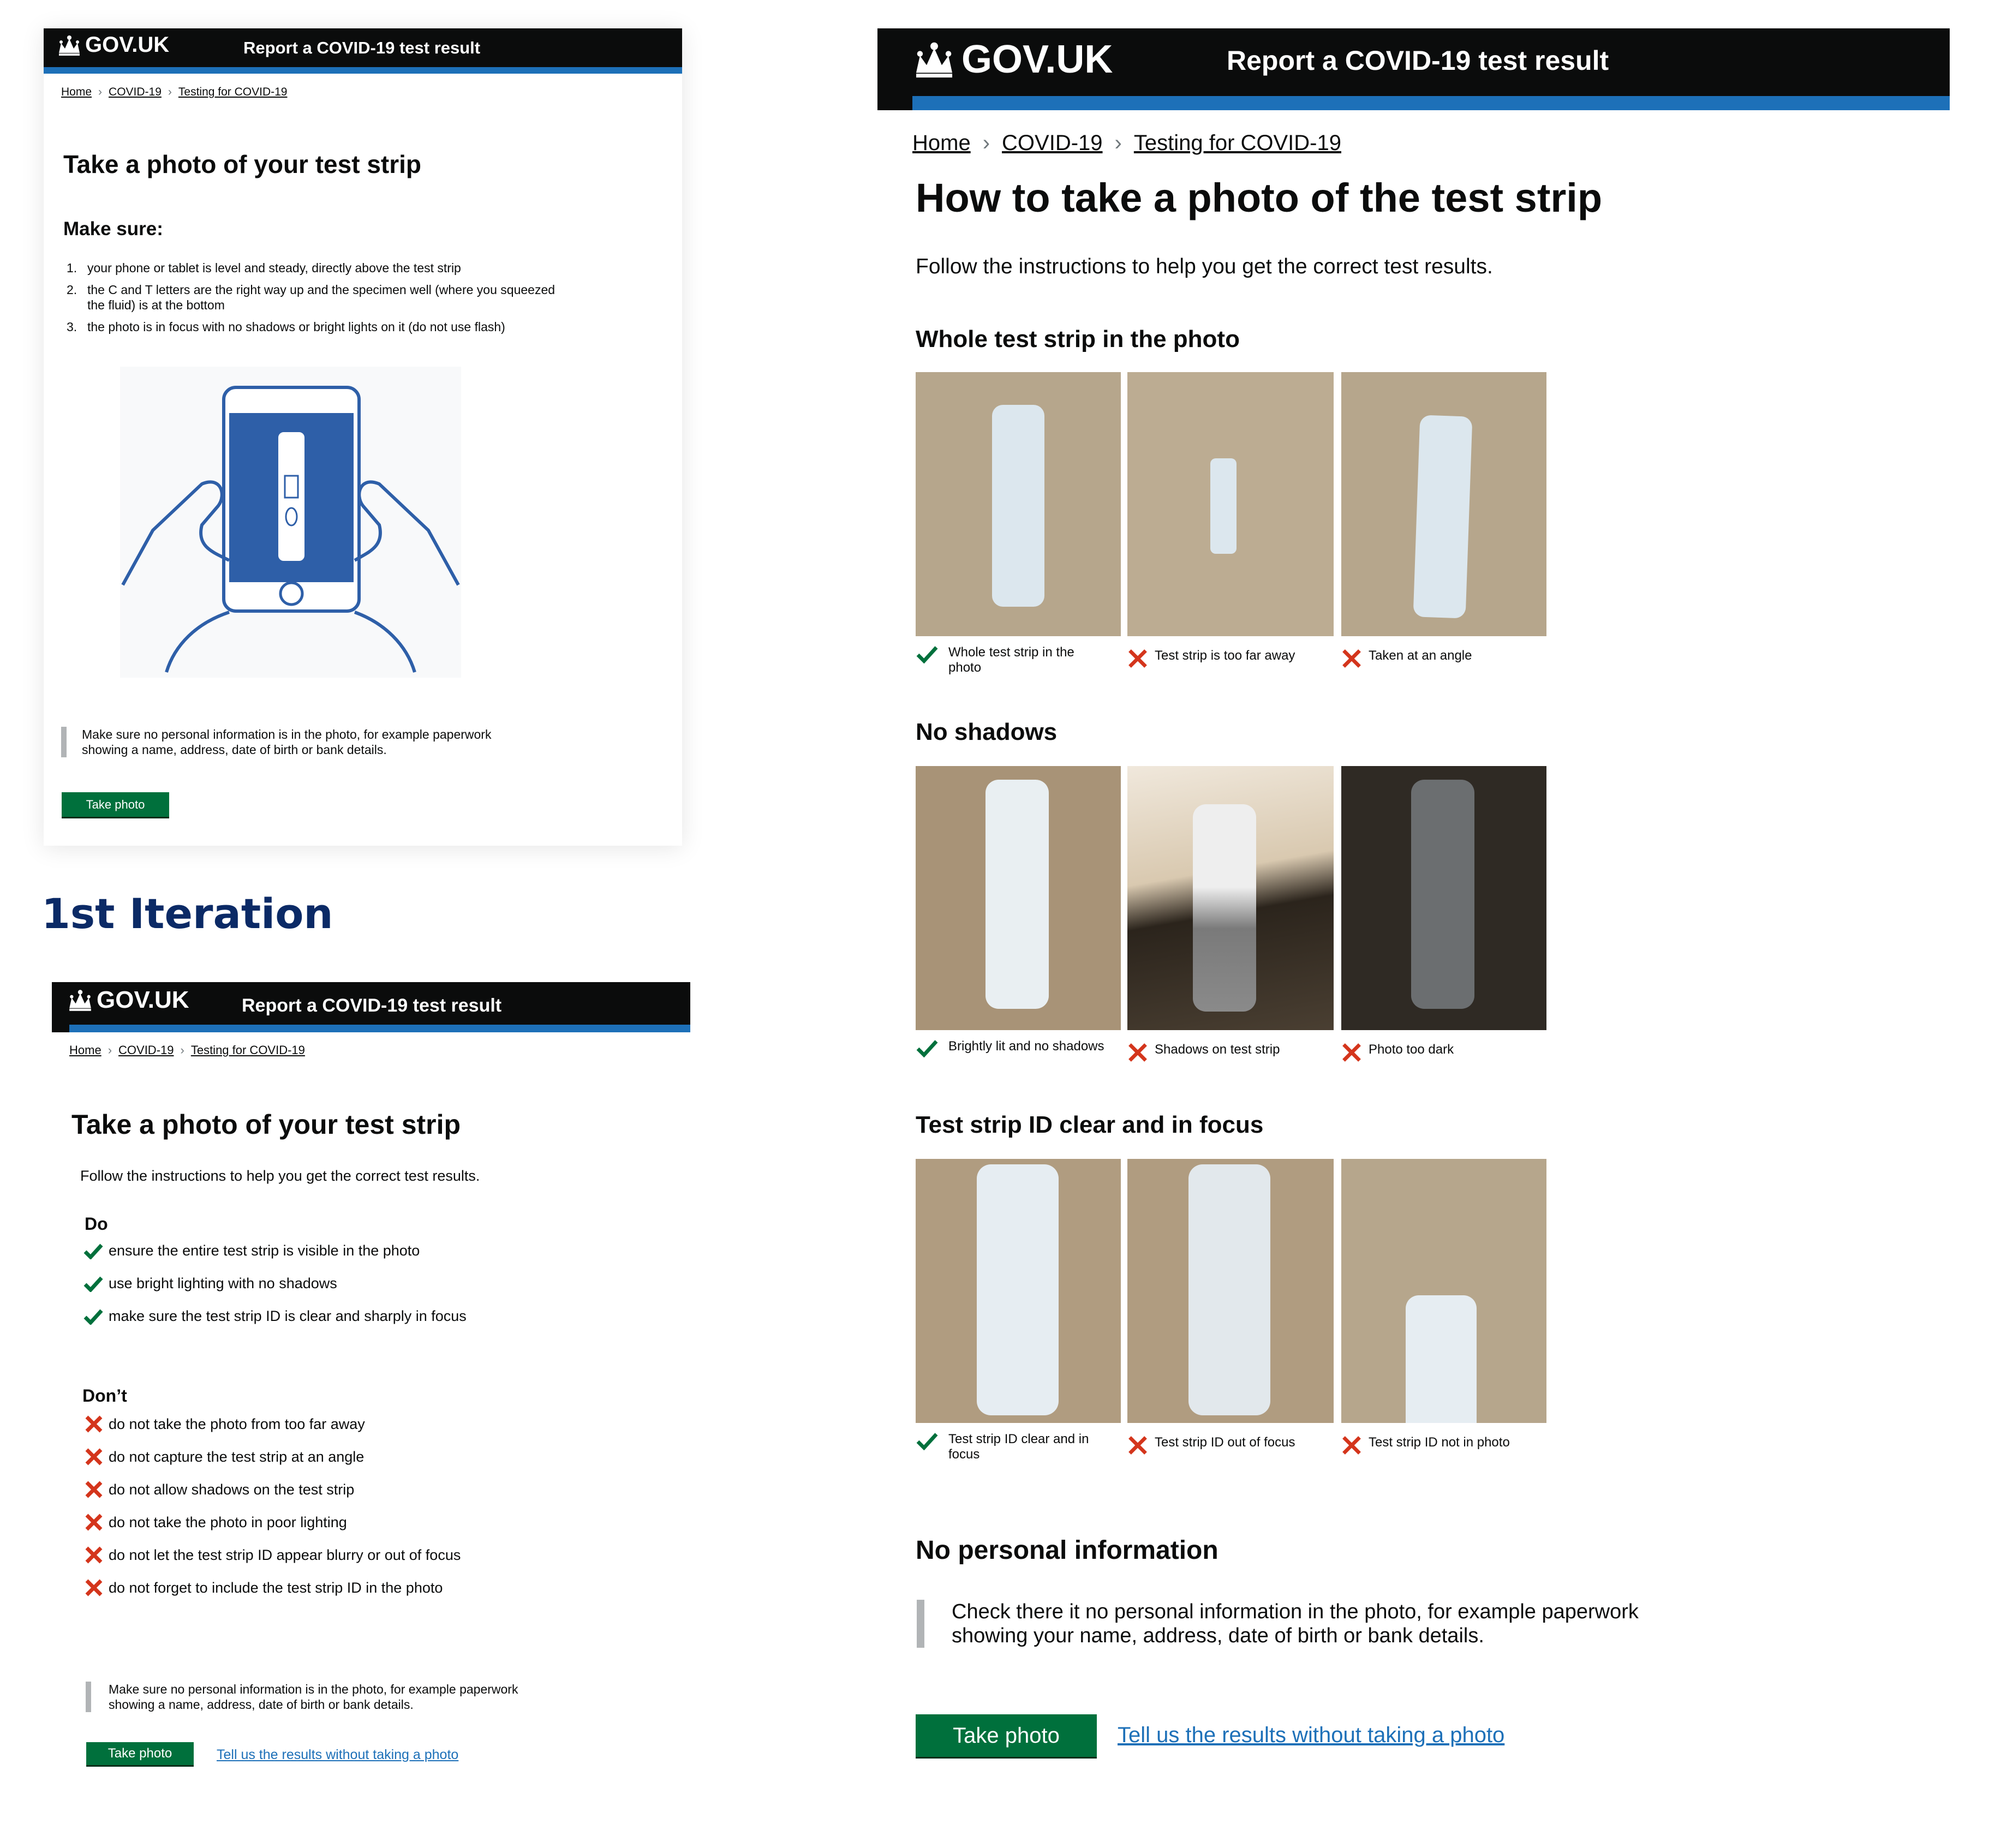 The image size is (1995, 1848). What do you see at coordinates (1443, 1291) in the screenshot?
I see `photo-id-missing` at bounding box center [1443, 1291].